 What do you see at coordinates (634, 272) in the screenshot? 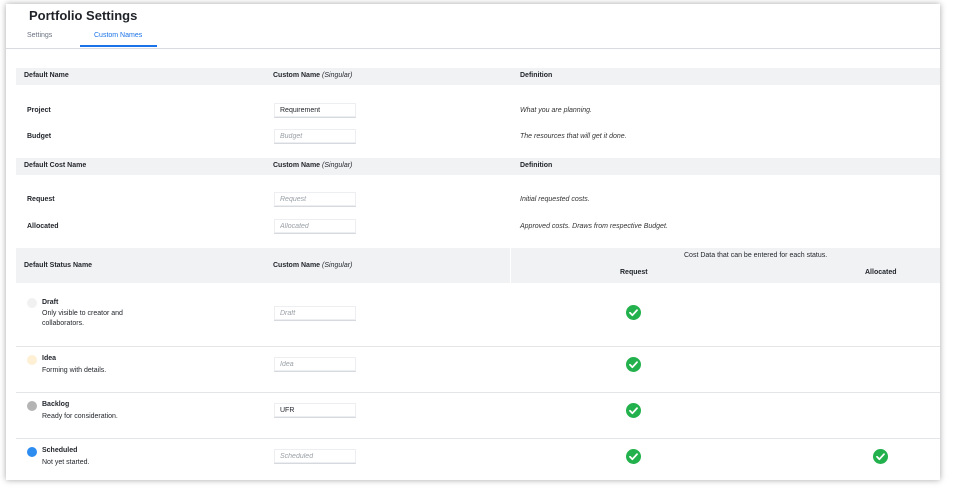
I see `header-request: Request` at bounding box center [634, 272].